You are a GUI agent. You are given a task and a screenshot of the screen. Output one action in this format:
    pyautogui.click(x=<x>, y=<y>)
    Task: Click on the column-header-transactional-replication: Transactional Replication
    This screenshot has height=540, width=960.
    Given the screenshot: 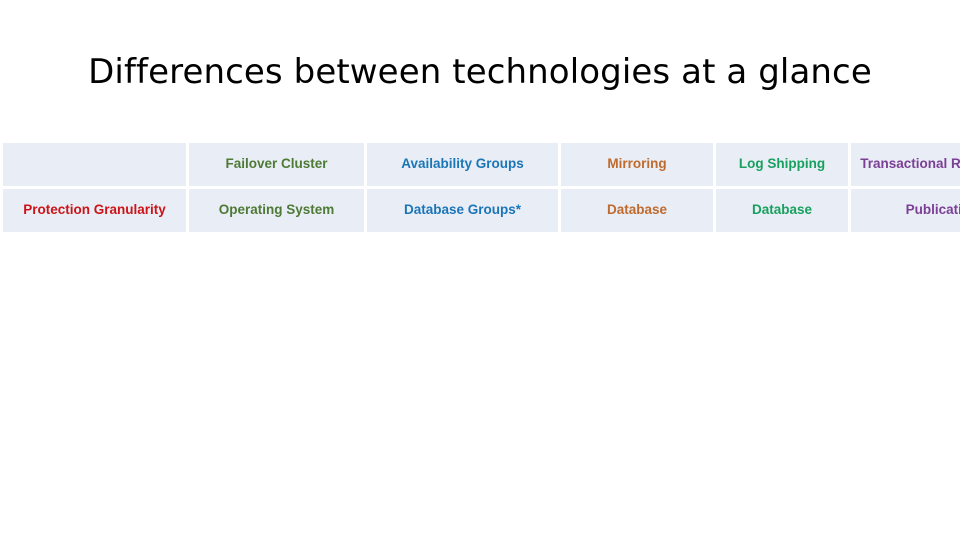 What is the action you would take?
    pyautogui.click(x=905, y=164)
    